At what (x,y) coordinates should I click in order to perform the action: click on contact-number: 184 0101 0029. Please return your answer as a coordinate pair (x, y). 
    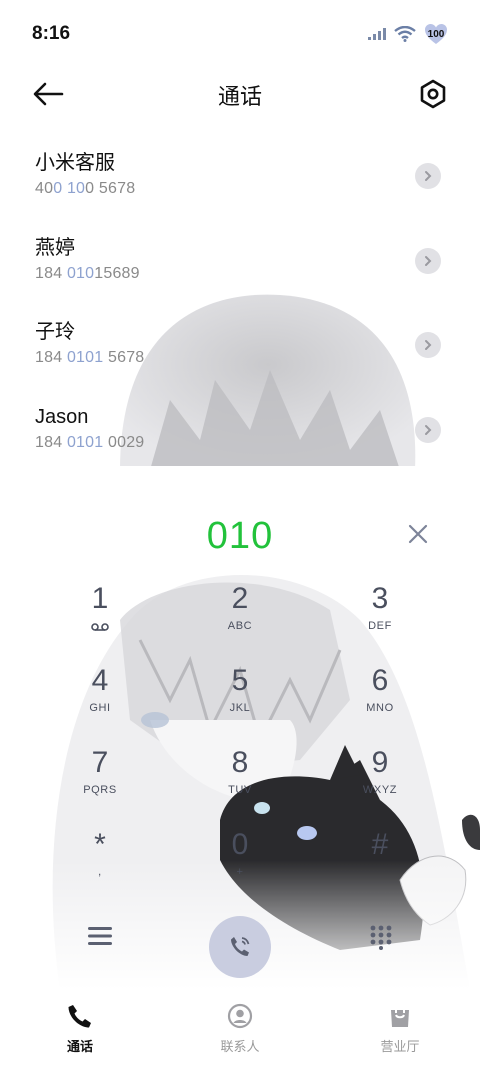
    Looking at the image, I should click on (239, 443).